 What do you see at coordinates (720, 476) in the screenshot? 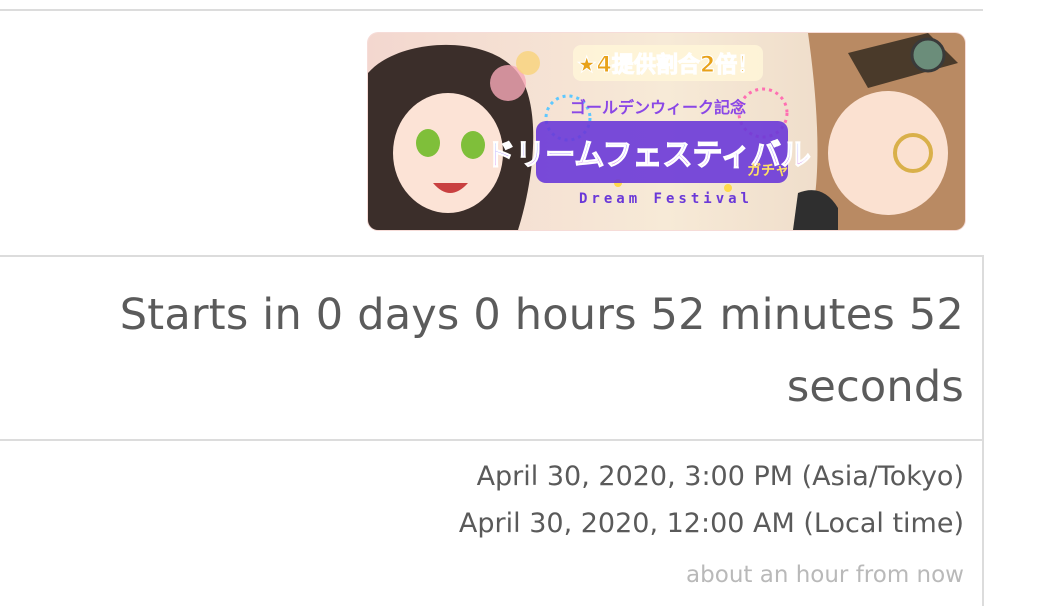
I see `start-date-tokyo: April 30, 2020, 3:00 PM (Asia/Tokyo)` at bounding box center [720, 476].